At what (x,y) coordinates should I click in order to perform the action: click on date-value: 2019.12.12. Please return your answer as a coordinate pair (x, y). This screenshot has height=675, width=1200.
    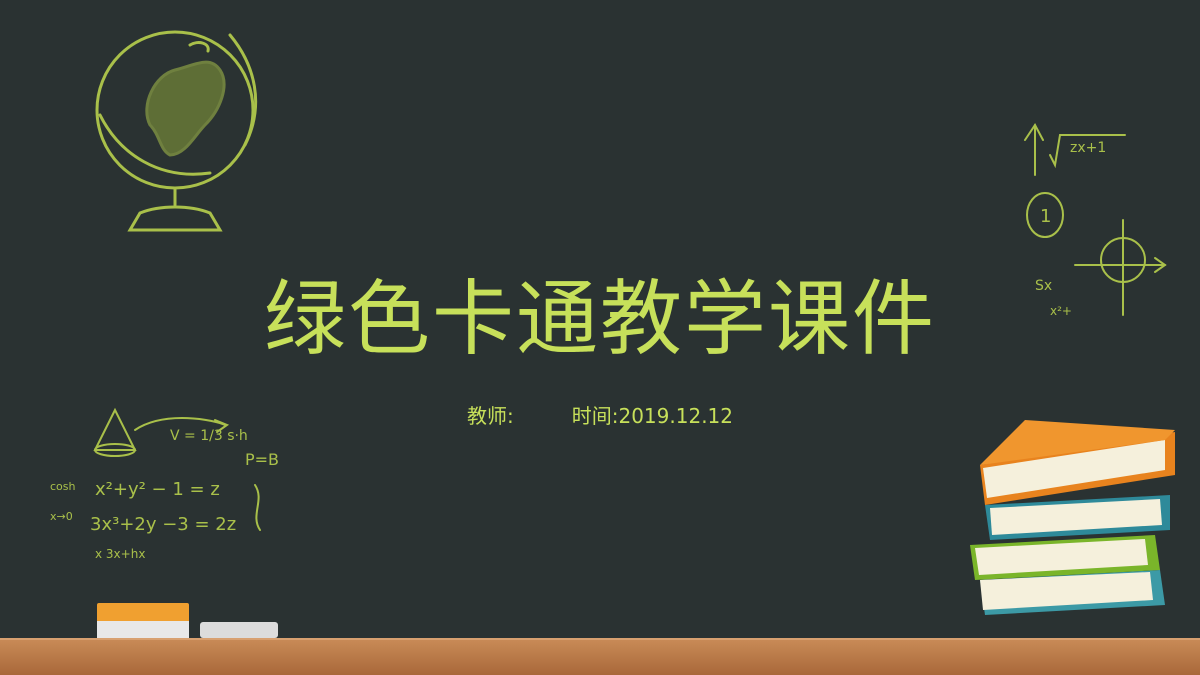
    Looking at the image, I should click on (675, 416).